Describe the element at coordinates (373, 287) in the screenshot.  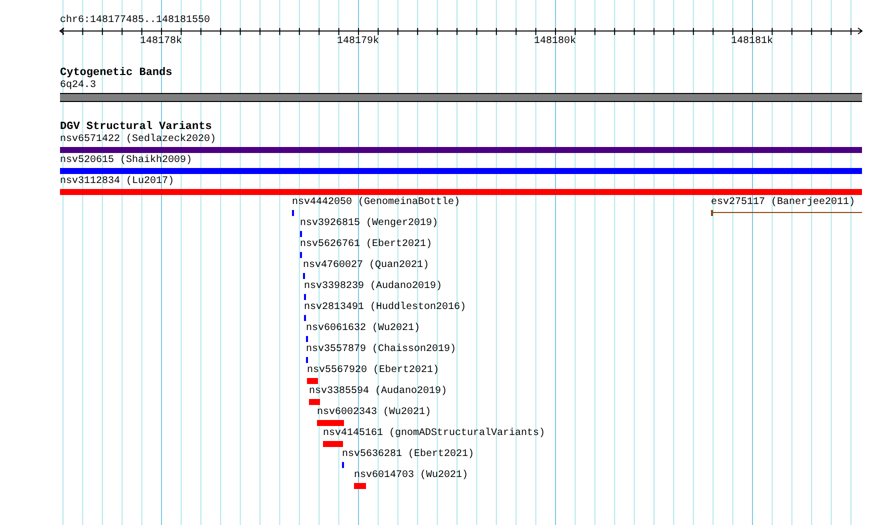
I see `feature-label: nsv3398239 (Audano2019)` at that location.